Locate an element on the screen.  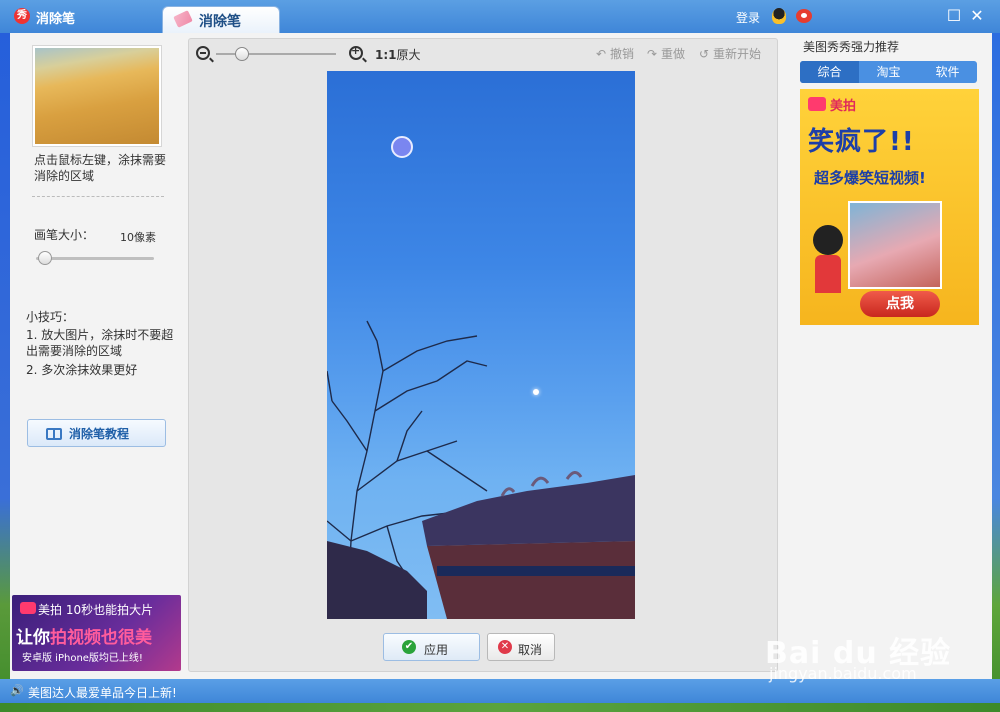
close-button: ✕ is located at coordinates (977, 16).